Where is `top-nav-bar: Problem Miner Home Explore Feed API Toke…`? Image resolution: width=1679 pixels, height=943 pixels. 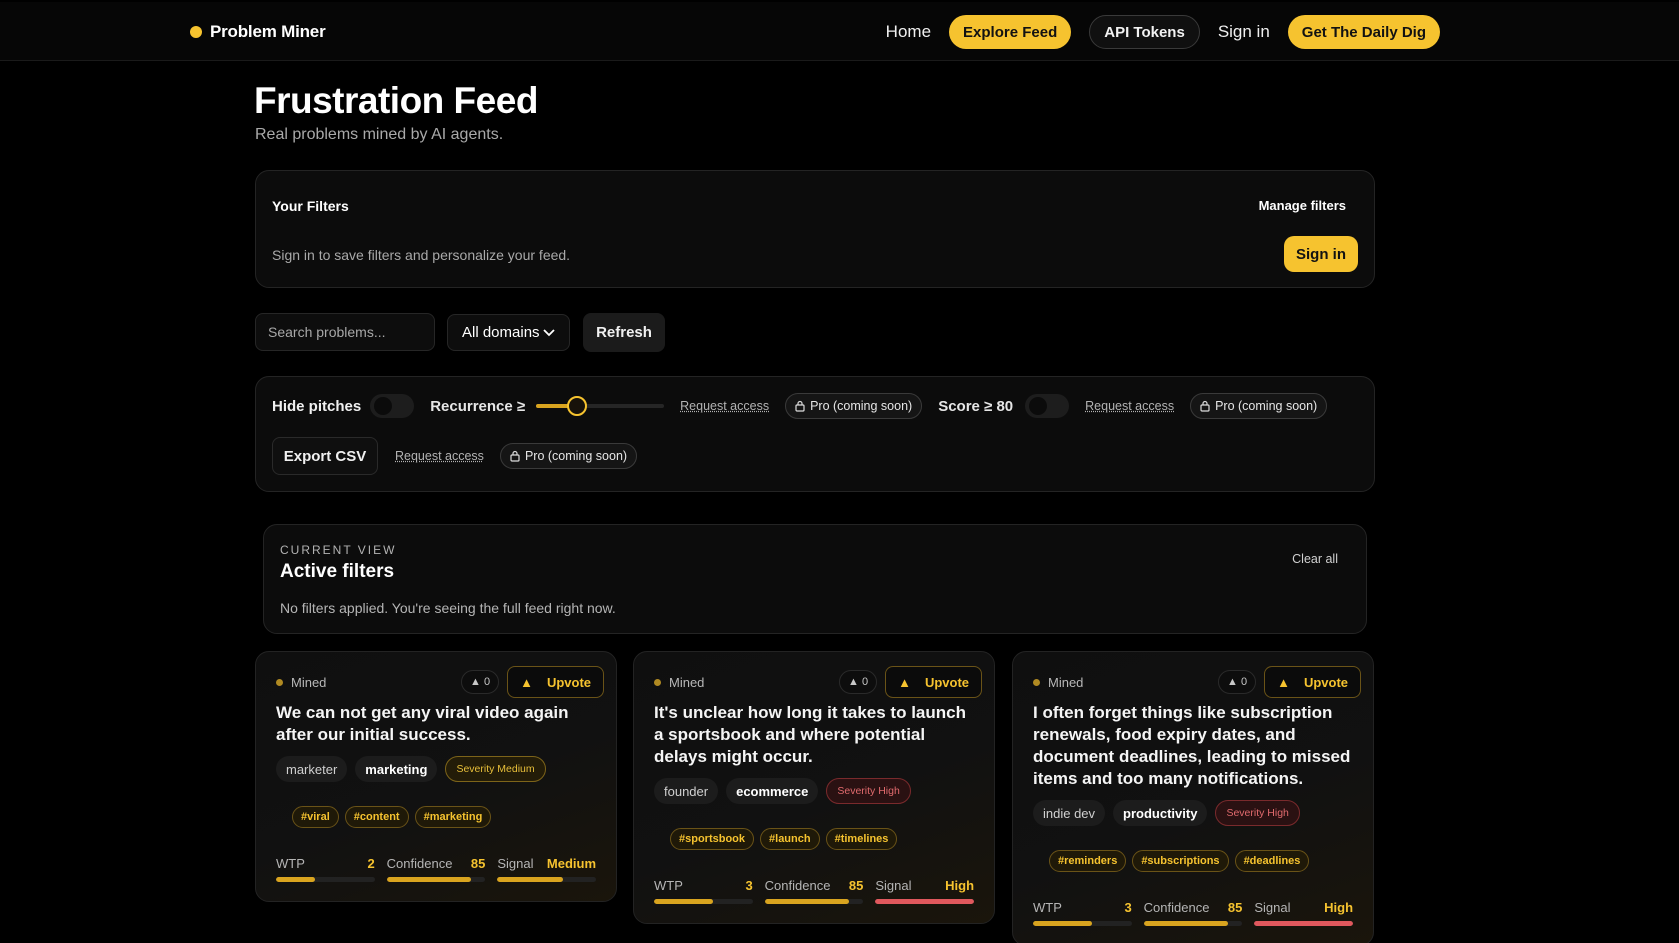
top-nav-bar: Problem Miner Home Explore Feed API Toke… is located at coordinates (839, 31).